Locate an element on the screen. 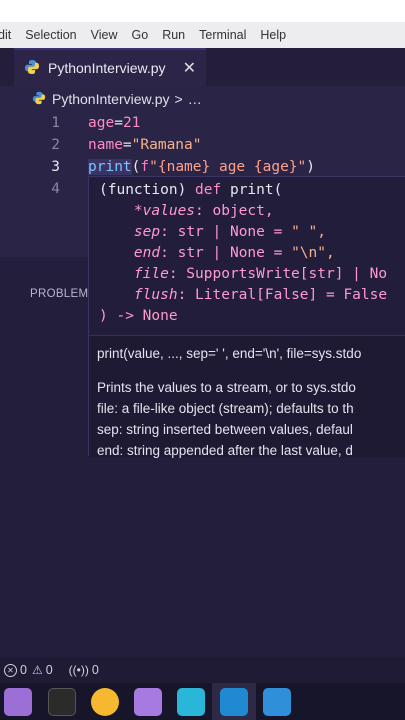 The image size is (405, 720). code-text: name="Ramana" is located at coordinates (145, 145).